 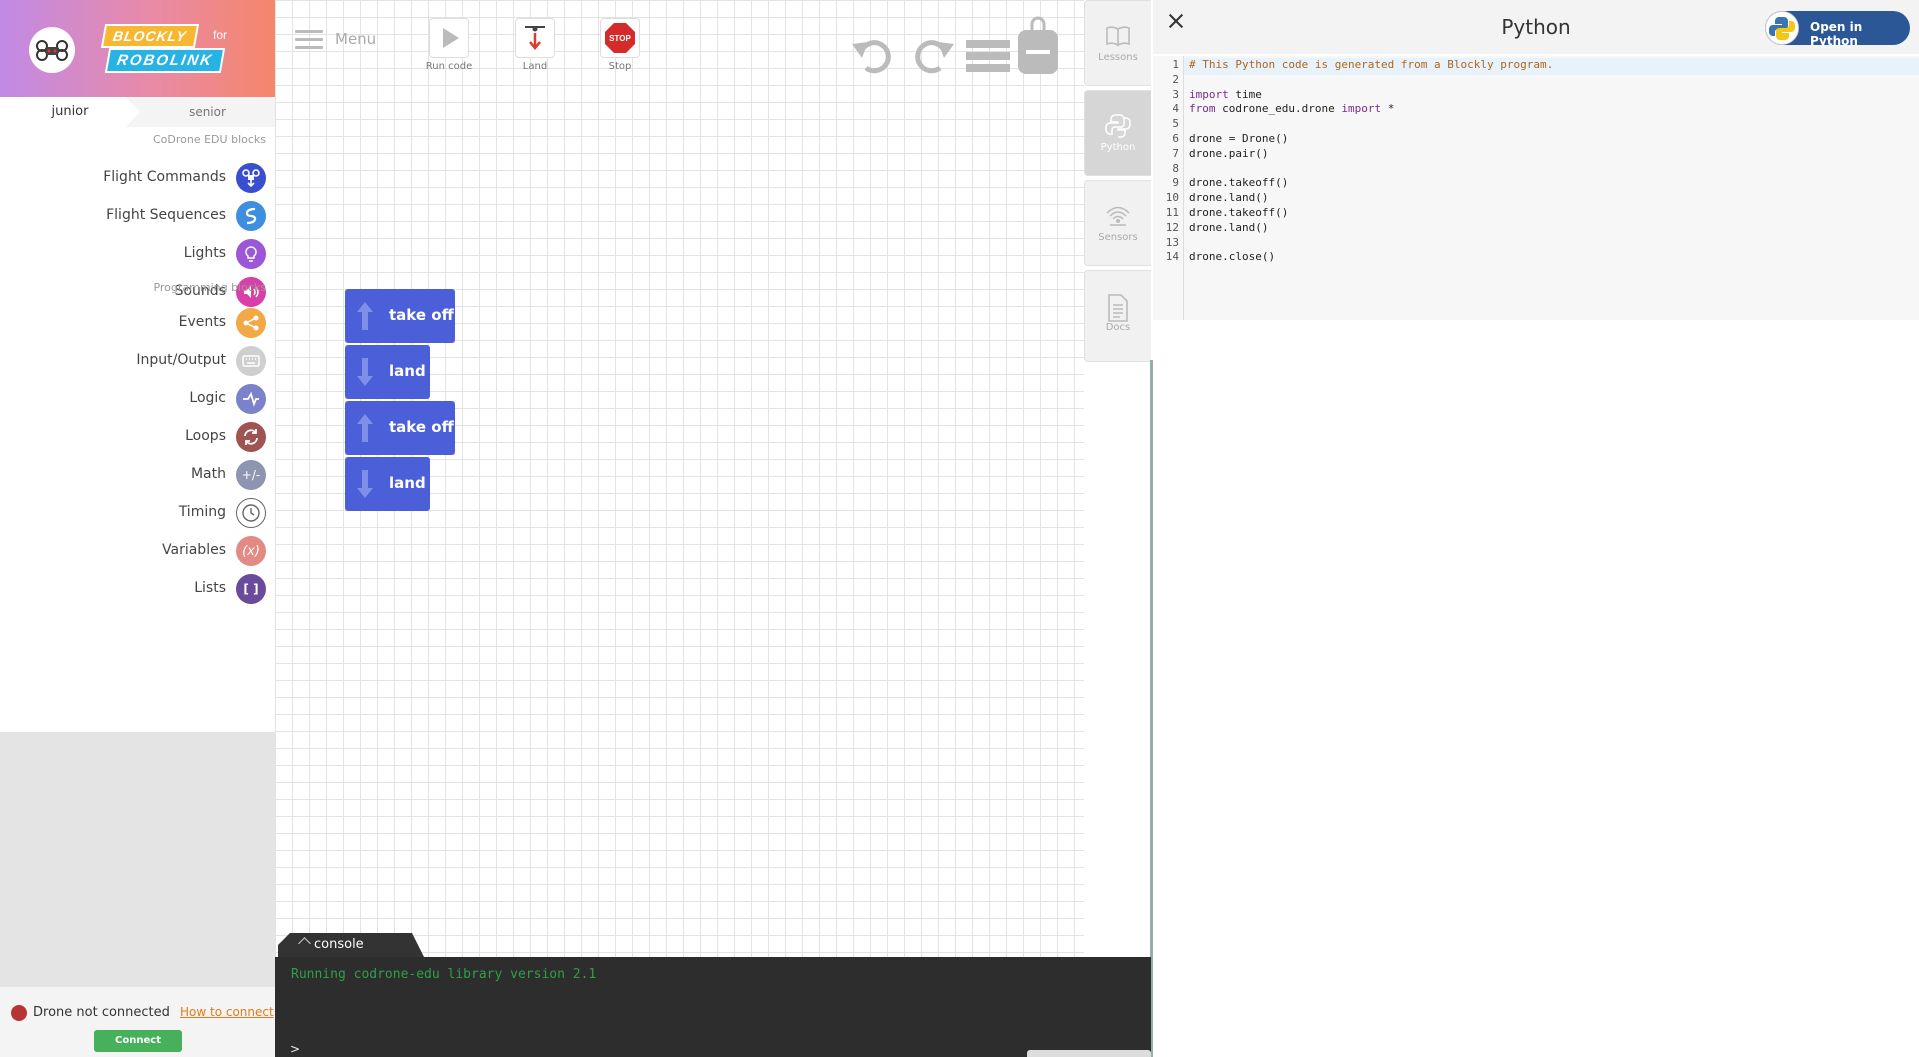 I want to click on backpack-icon, so click(x=1038, y=49).